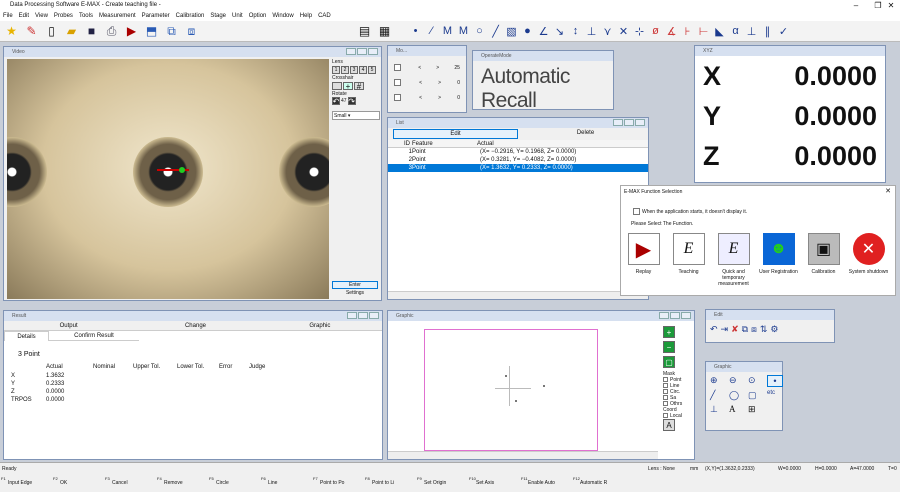 The width and height of the screenshot is (900, 492). What do you see at coordinates (11, 31) in the screenshot?
I see `star-icon: ★` at bounding box center [11, 31].